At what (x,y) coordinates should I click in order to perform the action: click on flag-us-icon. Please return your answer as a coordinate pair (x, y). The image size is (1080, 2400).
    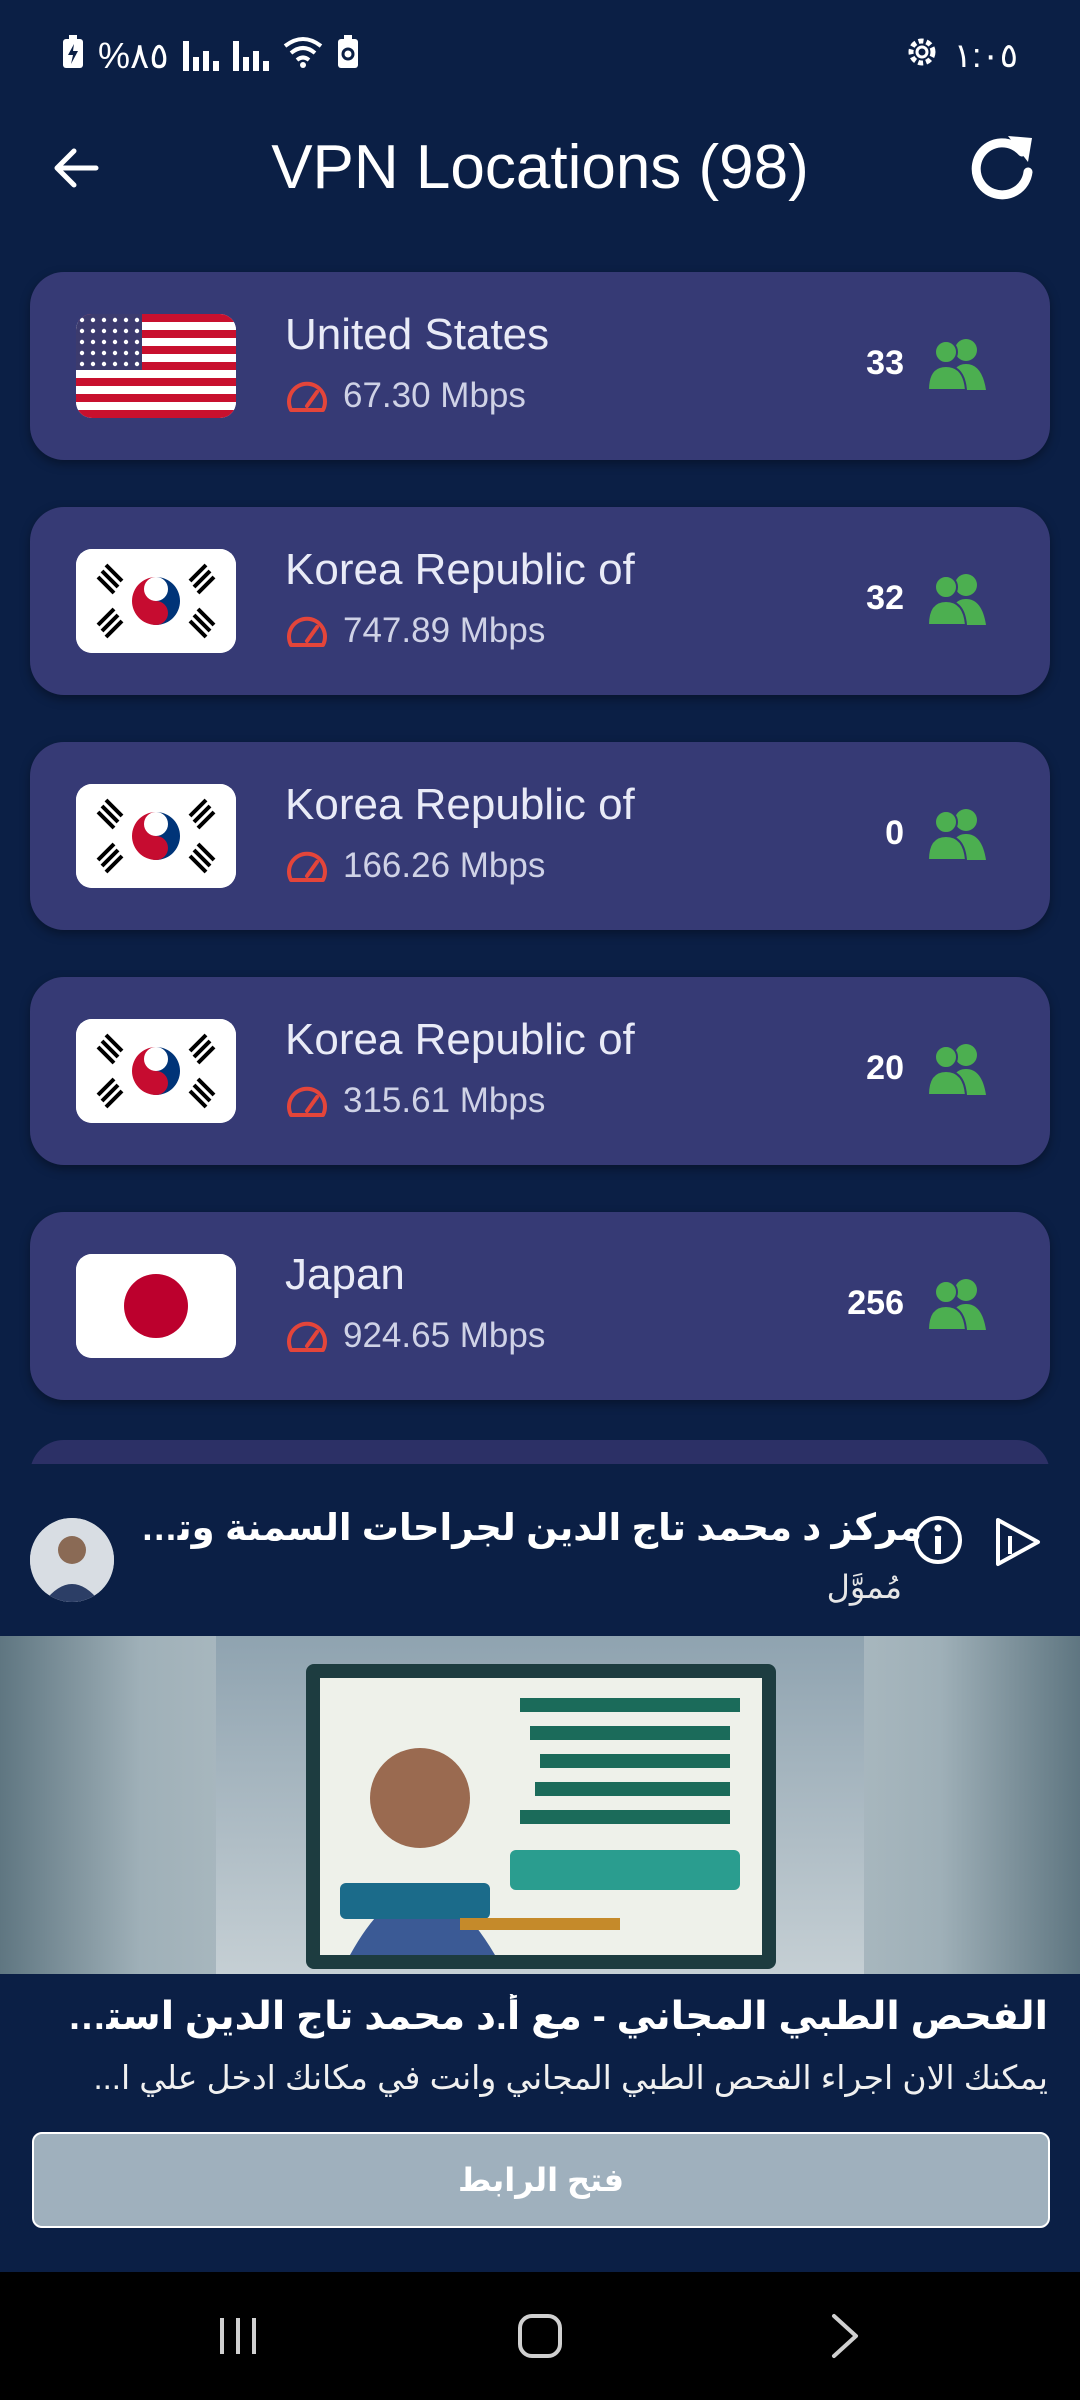
    Looking at the image, I should click on (156, 366).